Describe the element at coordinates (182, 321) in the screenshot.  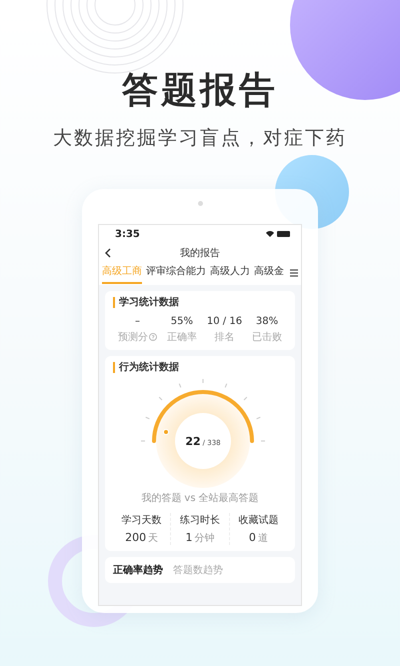
I see `stat-value: 55%` at that location.